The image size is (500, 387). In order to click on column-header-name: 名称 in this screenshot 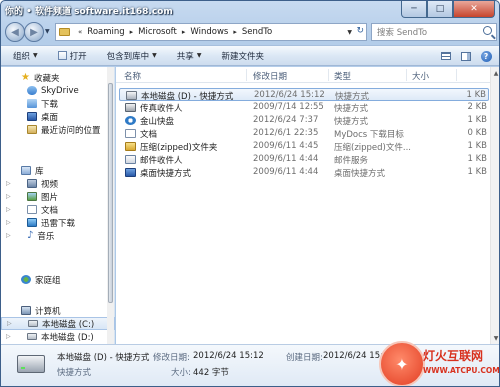, I will do `click(132, 76)`.